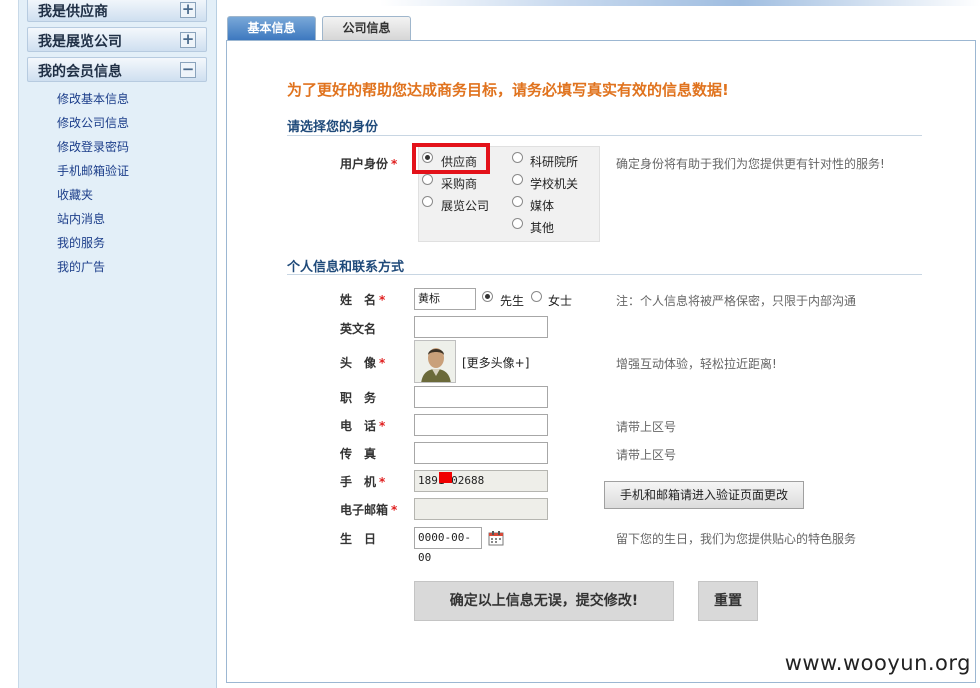 The height and width of the screenshot is (688, 980). What do you see at coordinates (736, 539) in the screenshot?
I see `birthday-hint: 留下您的生日，我们为您提供贴心的特色服务` at bounding box center [736, 539].